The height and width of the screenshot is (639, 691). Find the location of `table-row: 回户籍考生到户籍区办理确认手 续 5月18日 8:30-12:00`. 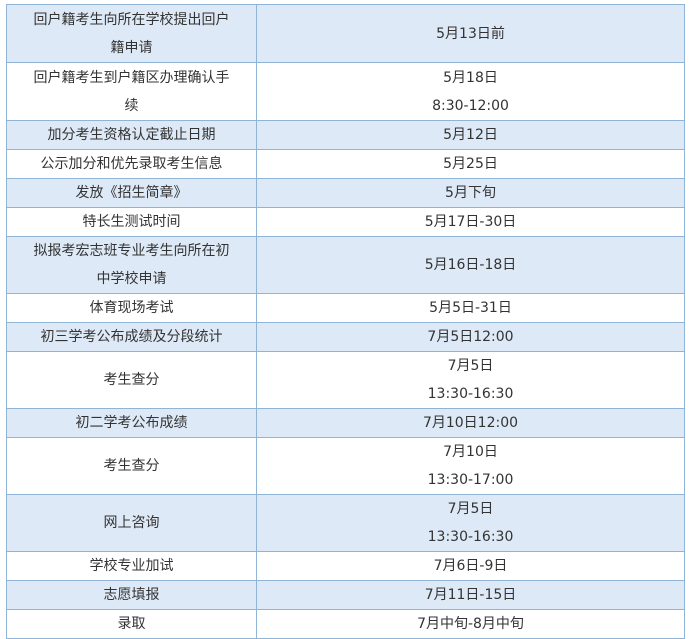

table-row: 回户籍考生到户籍区办理确认手 续 5月18日 8:30-12:00 is located at coordinates (345, 91).